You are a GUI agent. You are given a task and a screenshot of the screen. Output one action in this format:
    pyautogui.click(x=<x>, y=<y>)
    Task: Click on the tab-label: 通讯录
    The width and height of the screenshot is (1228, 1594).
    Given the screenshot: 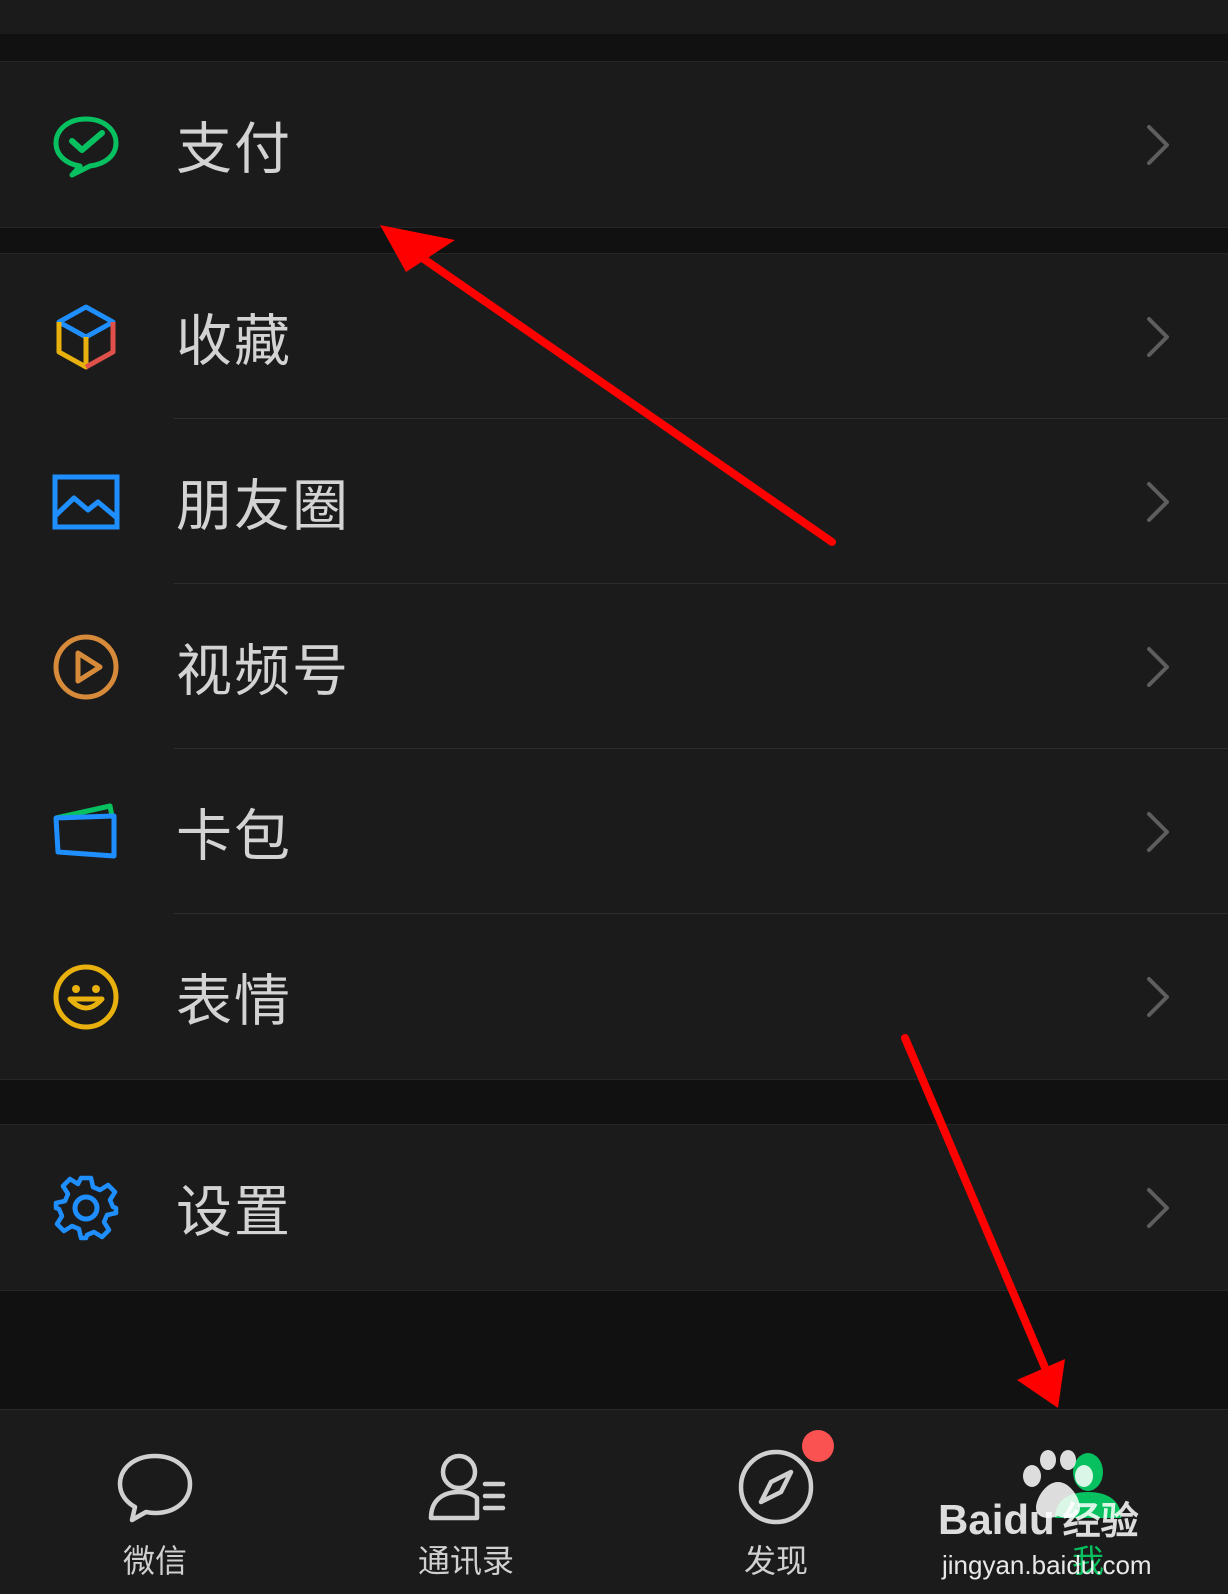 What is the action you would take?
    pyautogui.click(x=465, y=1561)
    